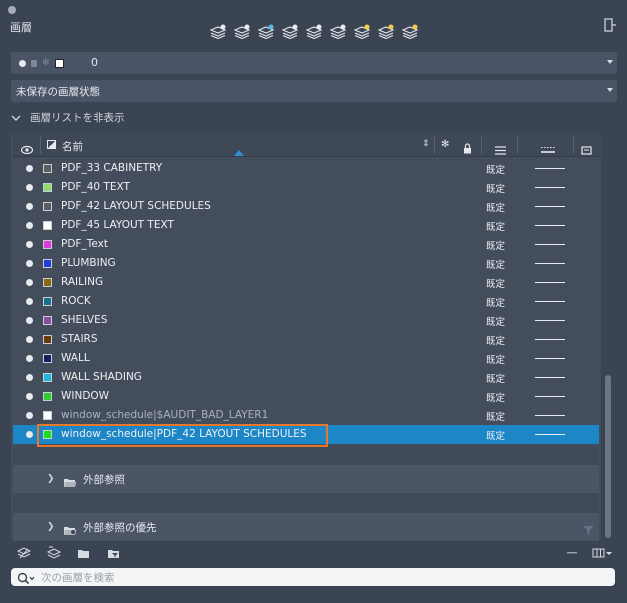 Image resolution: width=627 pixels, height=603 pixels. Describe the element at coordinates (266, 31) in the screenshot. I see `layer-match-icon` at that location.